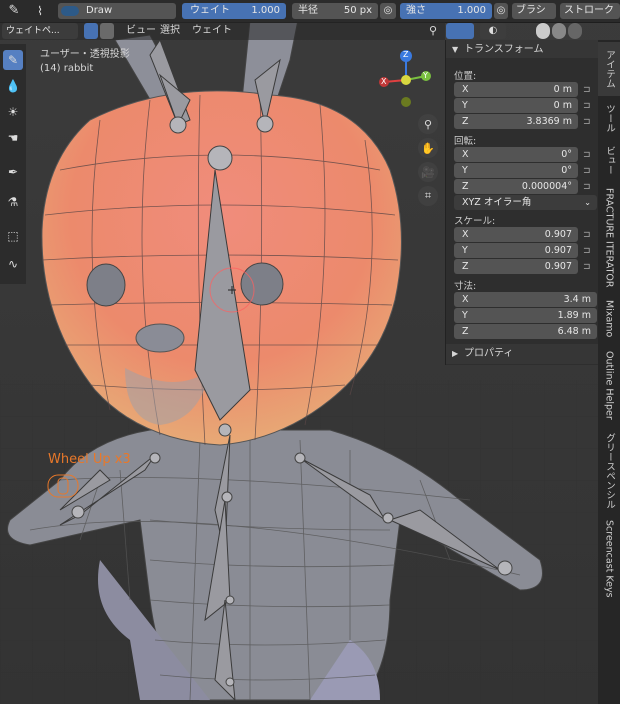  Describe the element at coordinates (234, 11) in the screenshot. I see `weight-field: ウェイト 1.000` at that location.